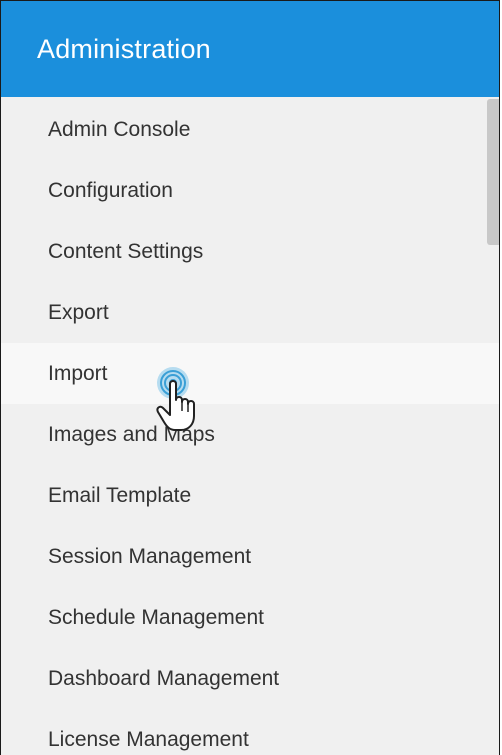  Describe the element at coordinates (250, 49) in the screenshot. I see `panel-title: Administration` at that location.